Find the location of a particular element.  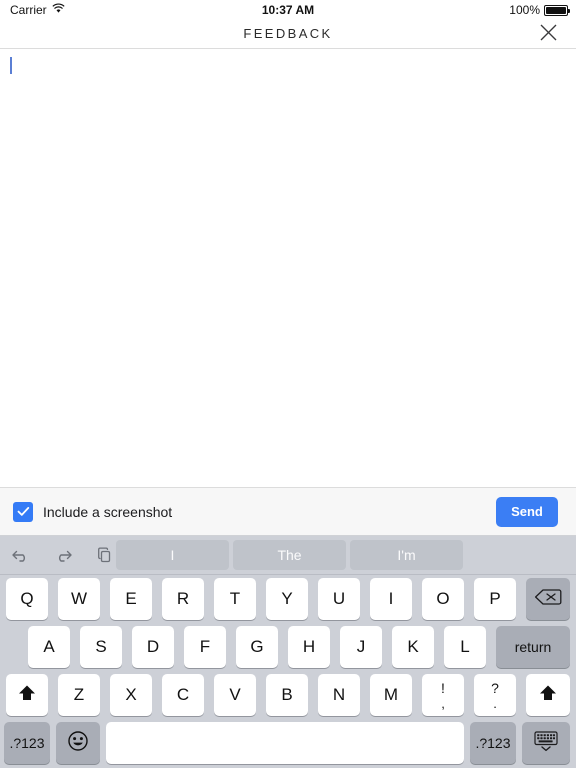

key-w: W is located at coordinates (79, 599).